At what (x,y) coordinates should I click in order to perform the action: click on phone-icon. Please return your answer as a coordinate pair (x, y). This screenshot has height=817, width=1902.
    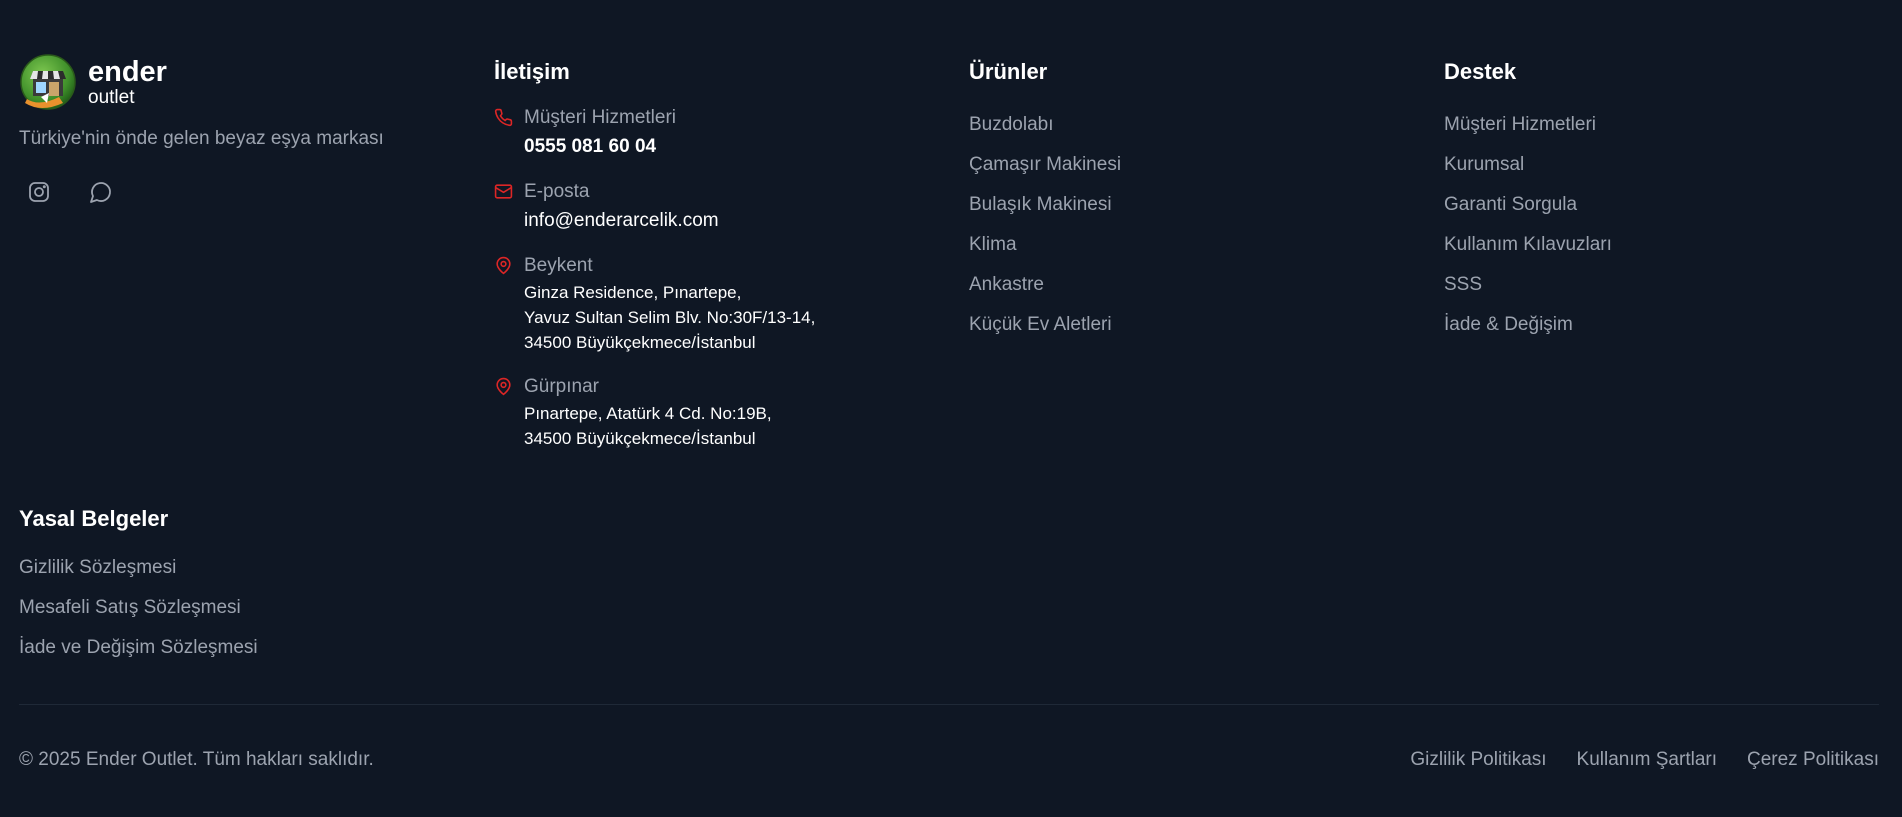
    Looking at the image, I should click on (504, 133).